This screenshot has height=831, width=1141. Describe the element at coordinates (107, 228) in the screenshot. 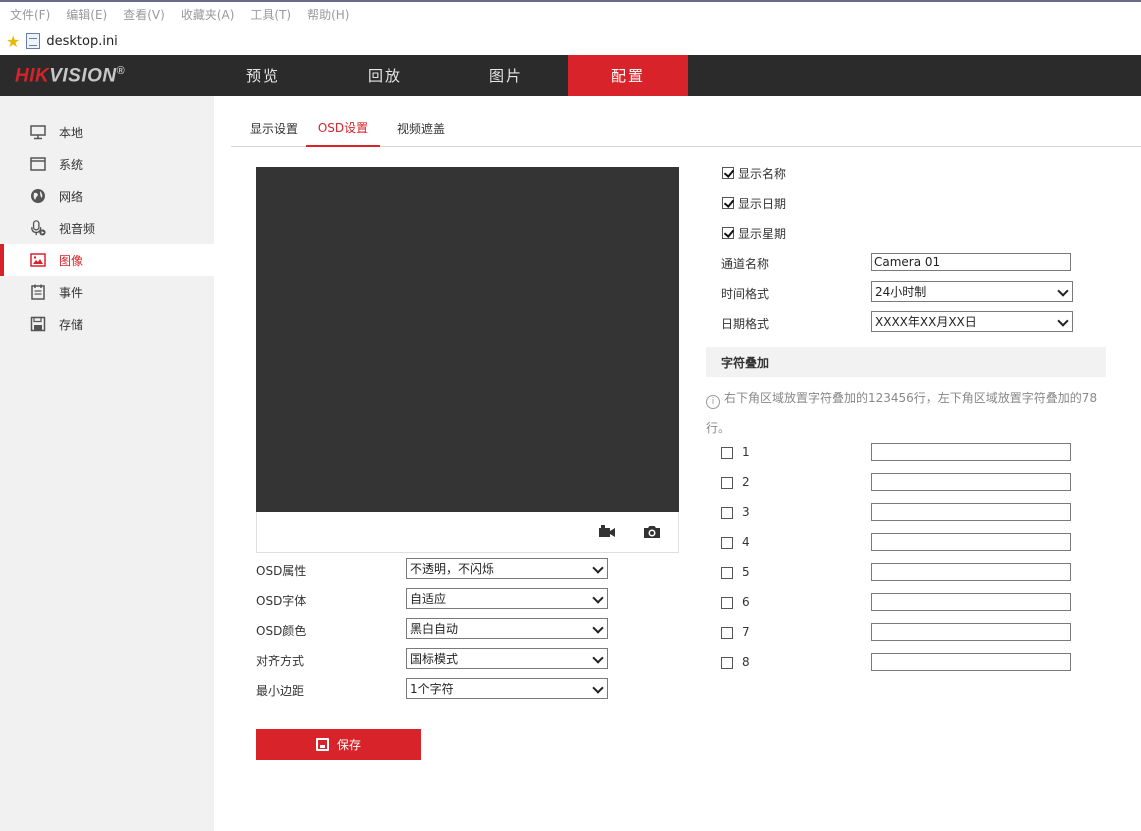

I see `sidebar-item-audio-video: 视音频` at that location.